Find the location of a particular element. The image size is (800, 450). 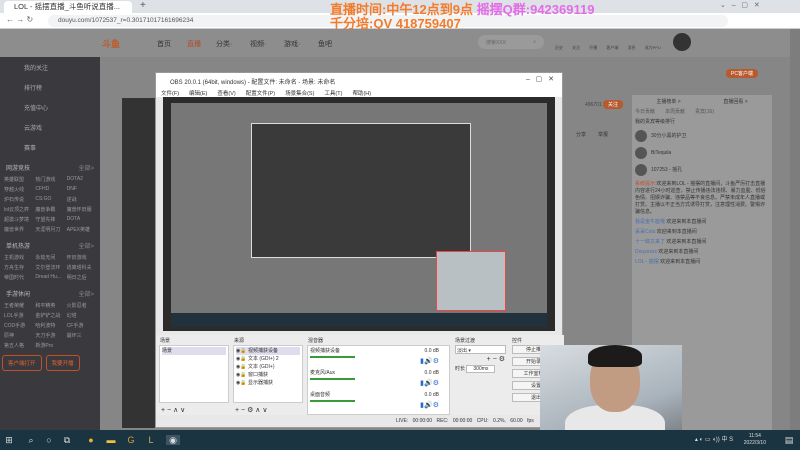

league-icon: L is located at coordinates (151, 440).